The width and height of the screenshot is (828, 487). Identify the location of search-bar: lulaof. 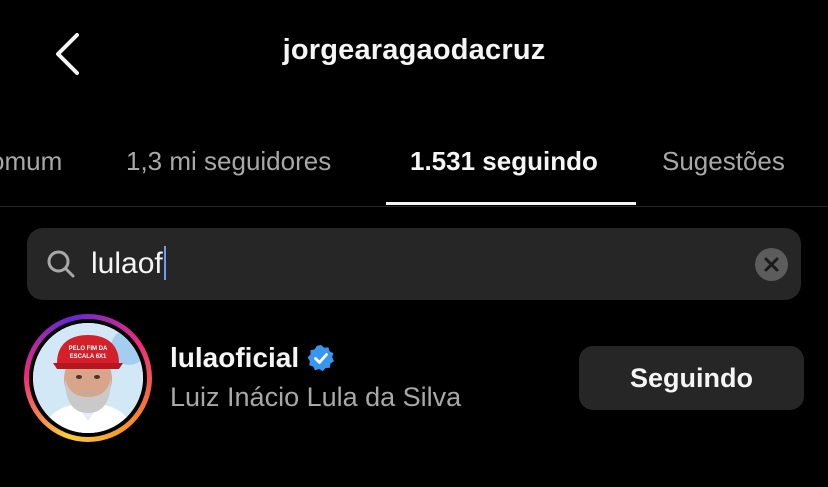
(414, 264).